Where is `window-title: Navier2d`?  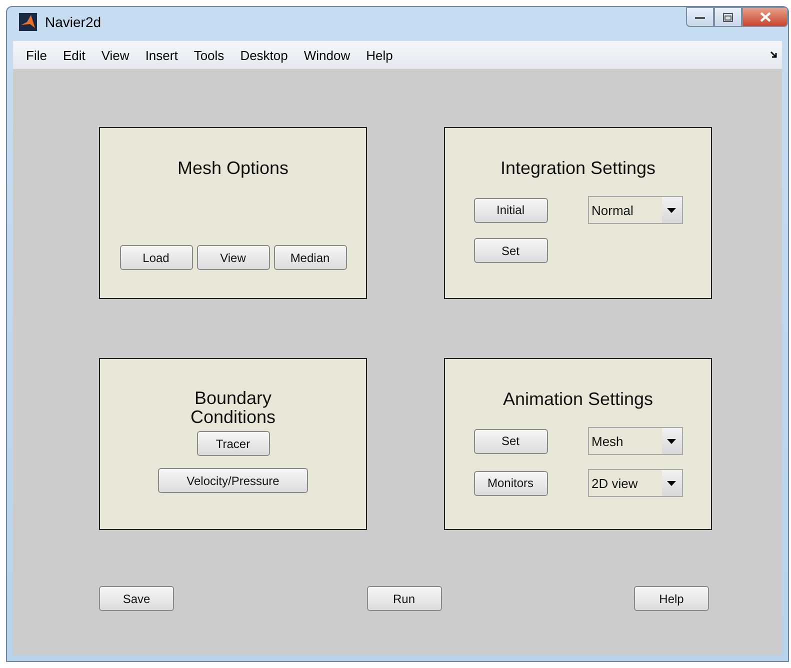
window-title: Navier2d is located at coordinates (73, 22).